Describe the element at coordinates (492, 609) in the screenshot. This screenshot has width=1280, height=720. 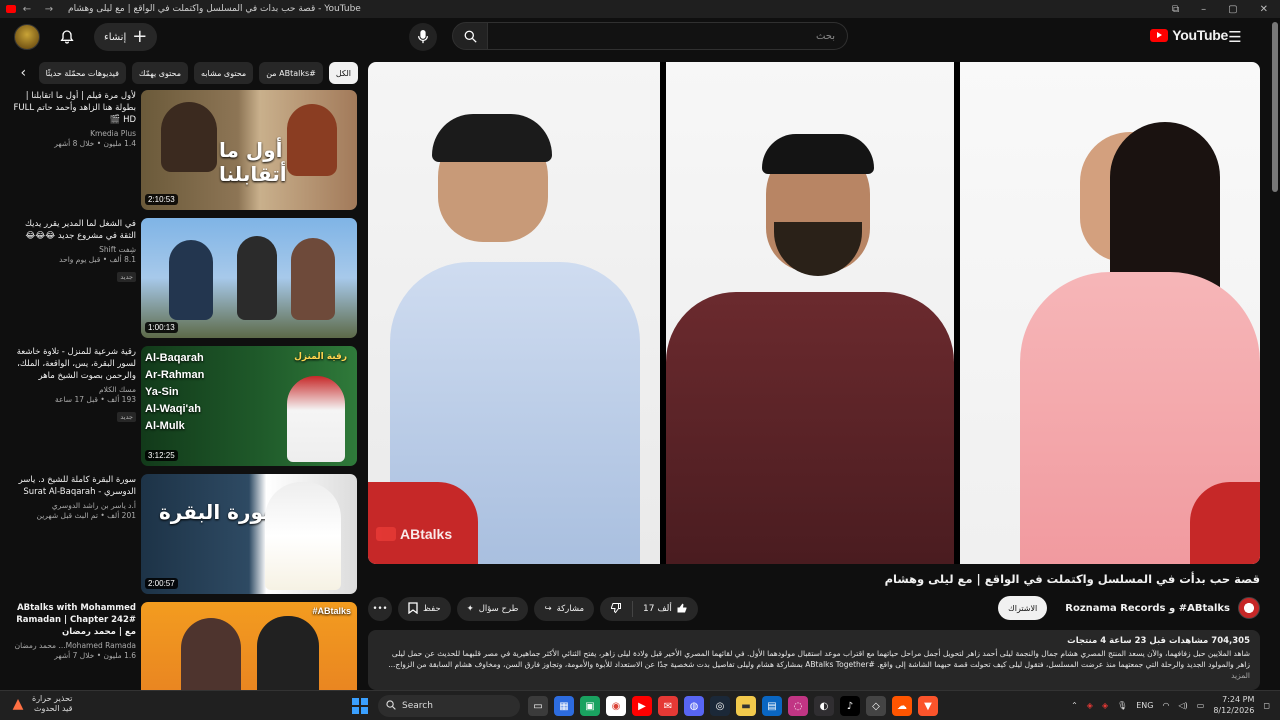
I see `ask-button: ✦ طرح سؤال` at that location.